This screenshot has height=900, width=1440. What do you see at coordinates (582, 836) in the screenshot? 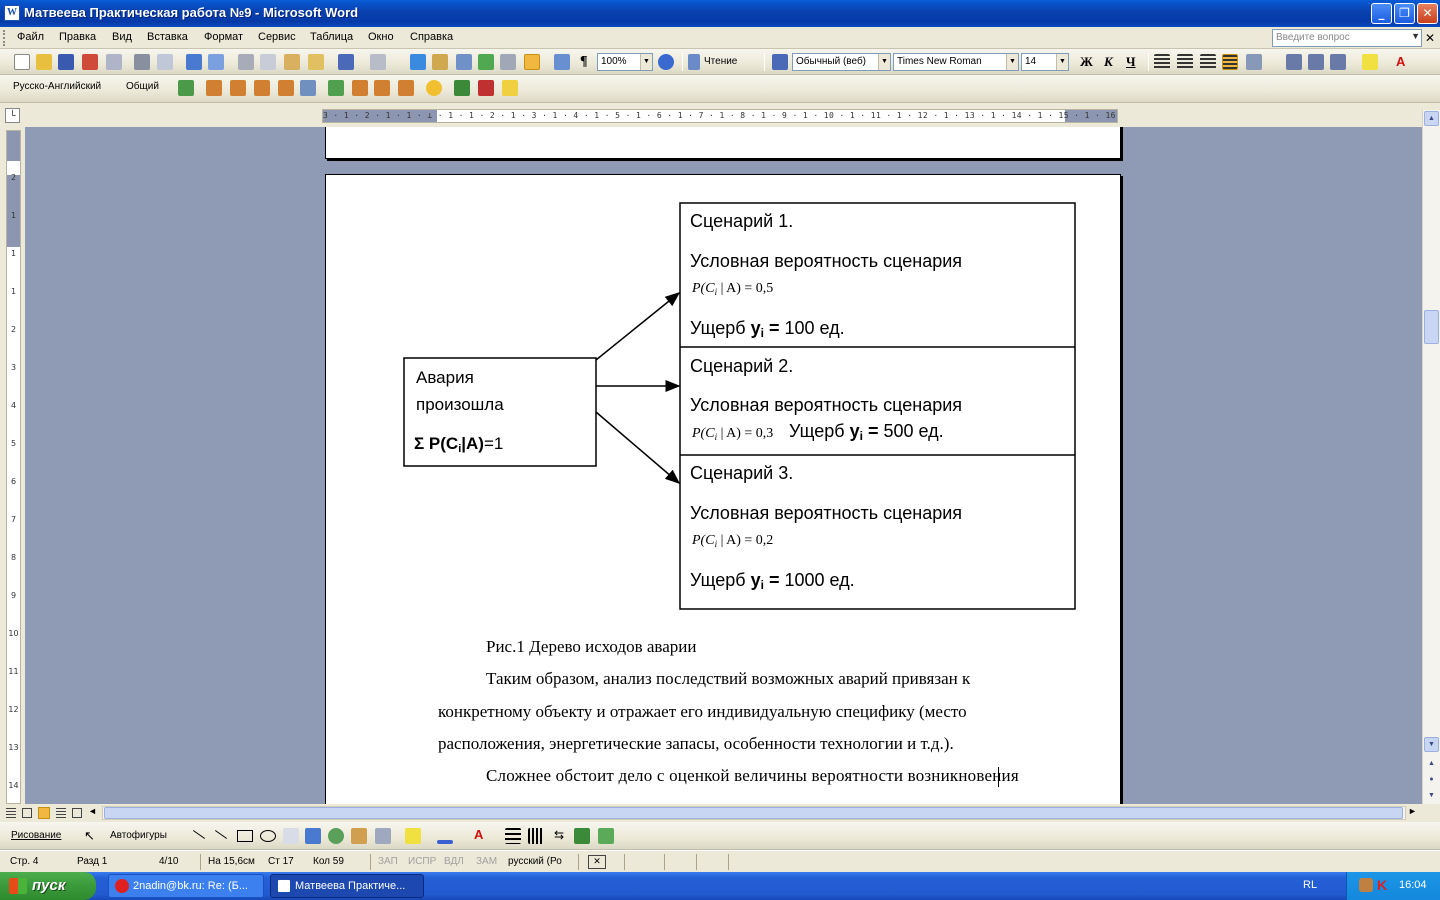
I see `shadow-style-icon` at bounding box center [582, 836].